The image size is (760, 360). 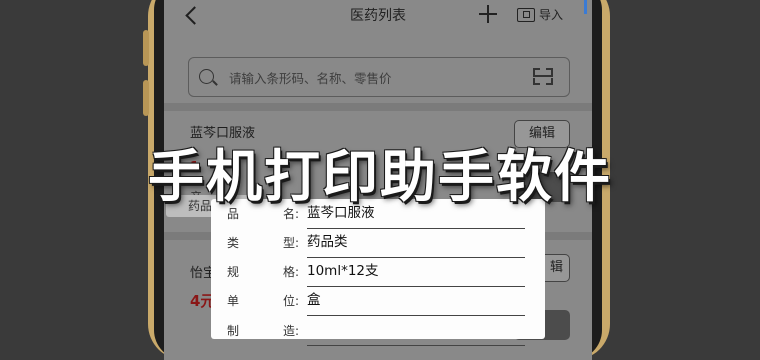 What do you see at coordinates (369, 78) in the screenshot?
I see `search-input` at bounding box center [369, 78].